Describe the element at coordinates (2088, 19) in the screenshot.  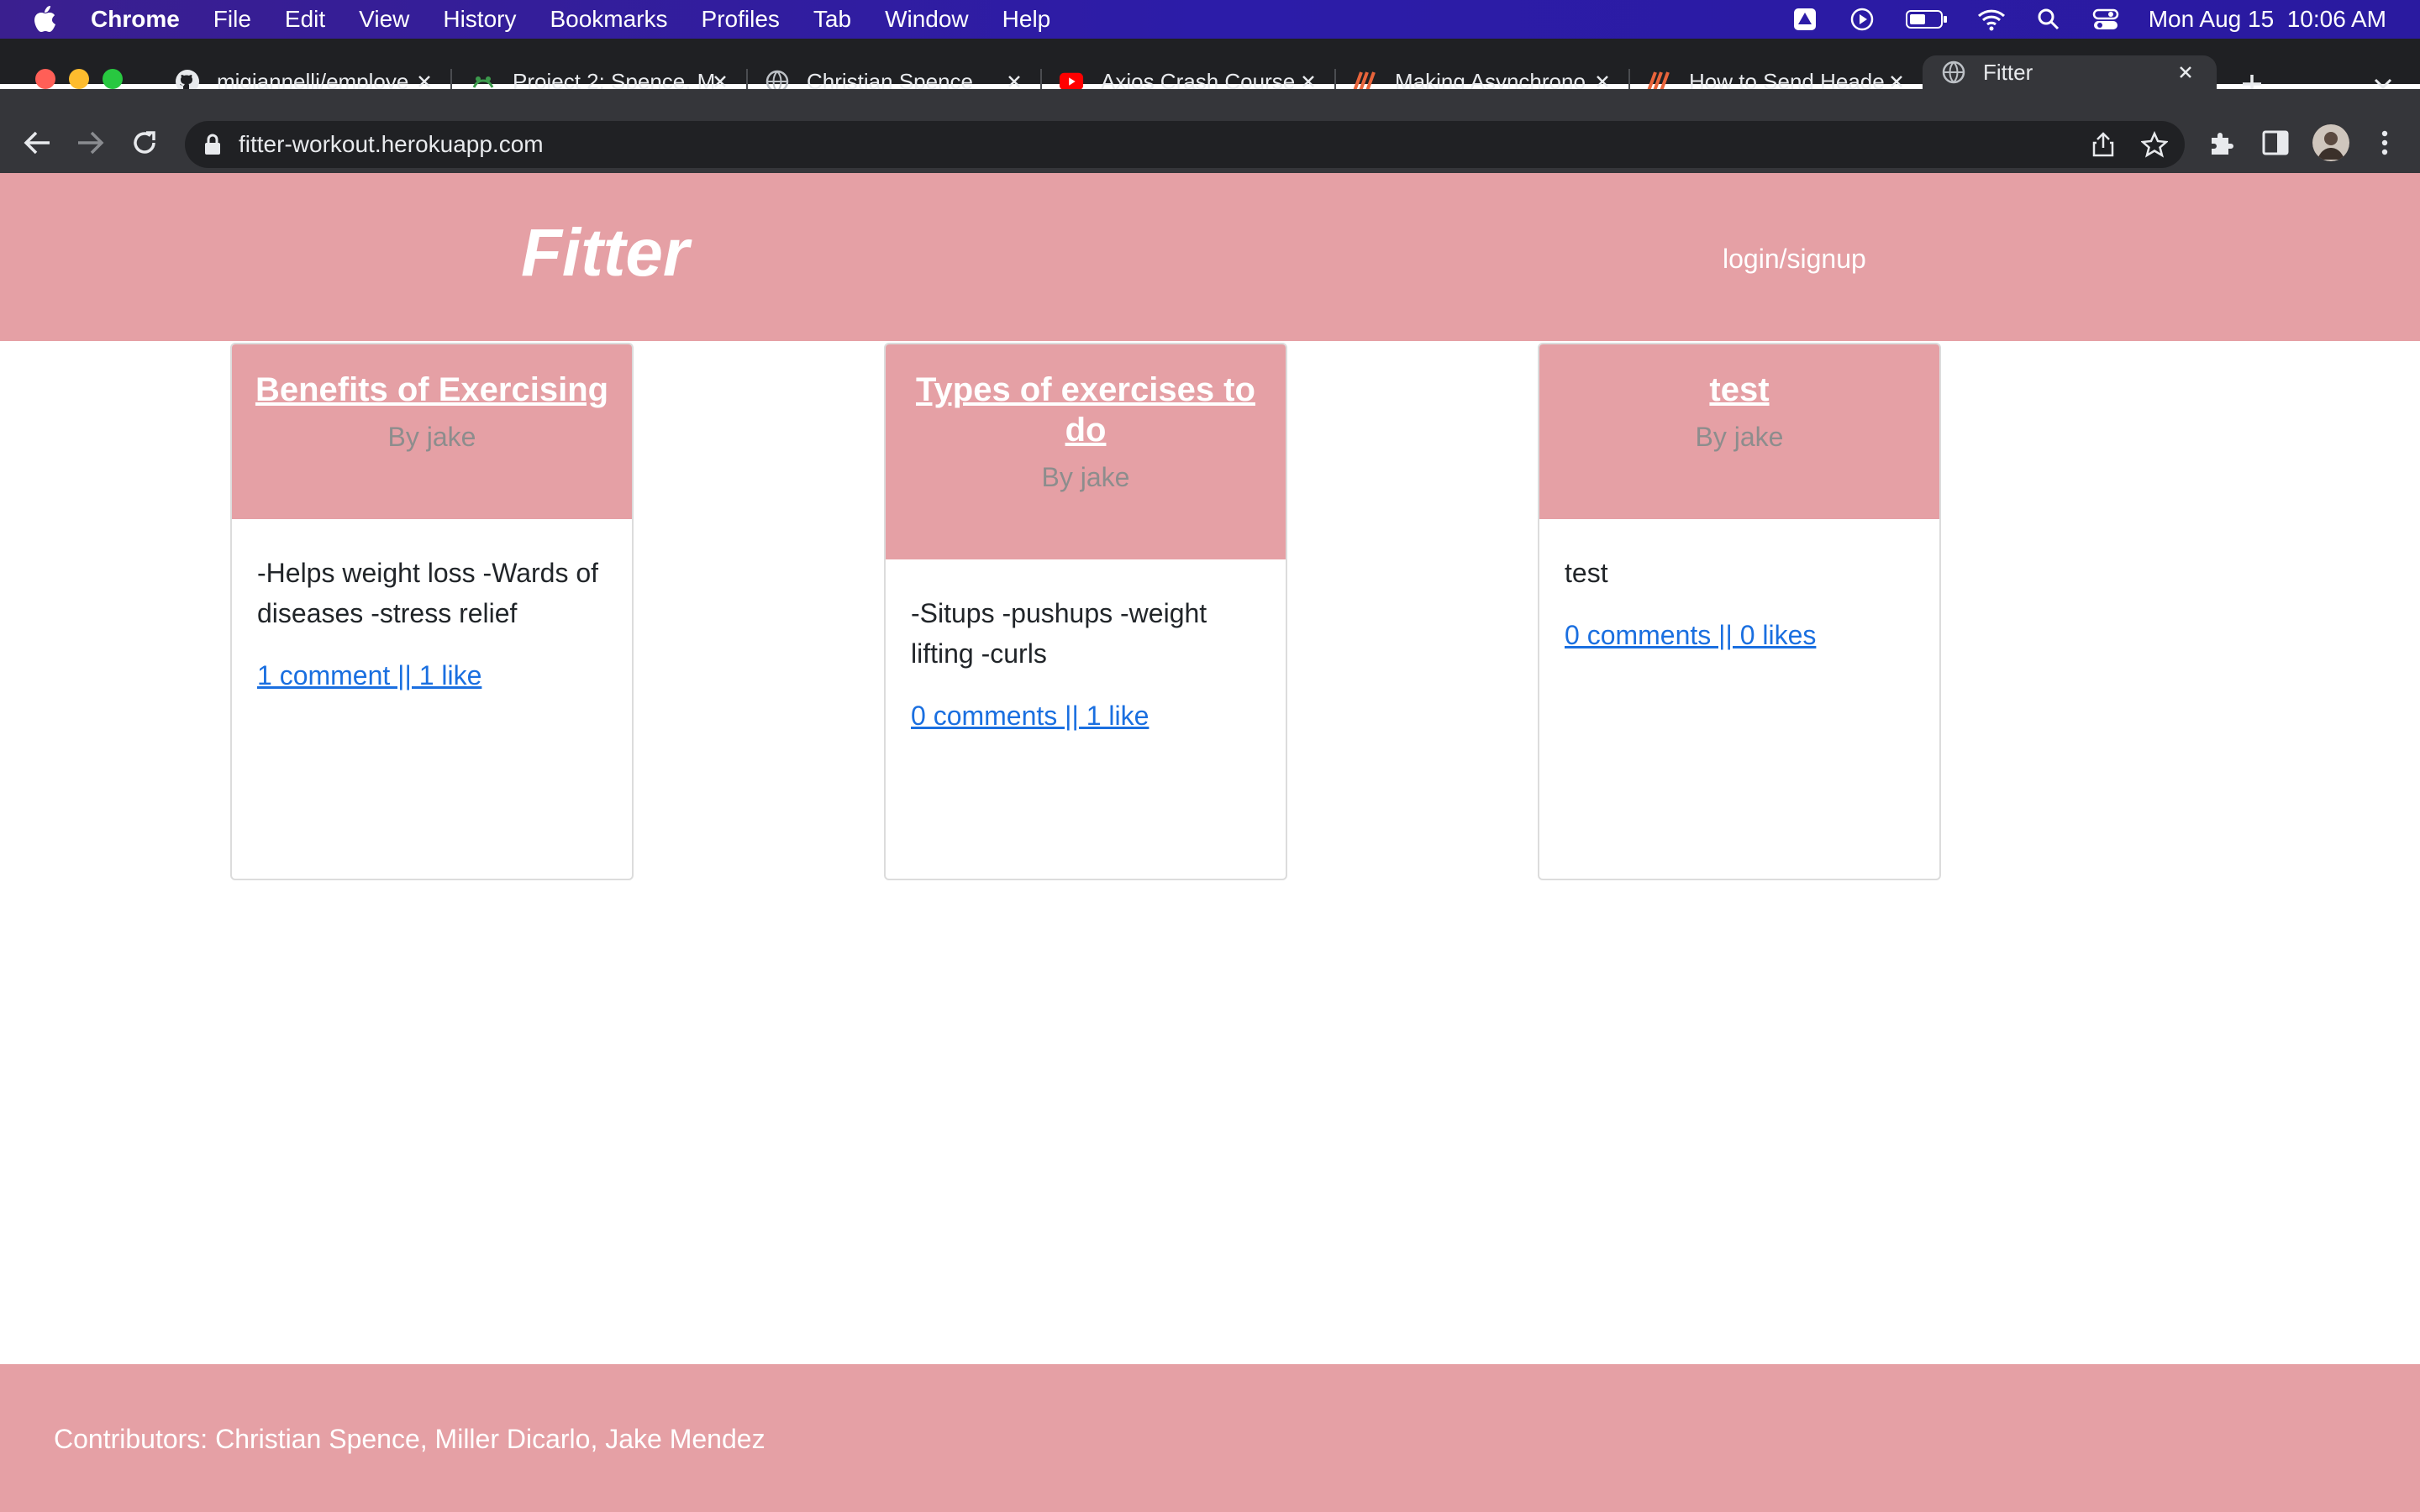
I see `menubar-status-area: Mon Aug 15 10:06 AM` at that location.